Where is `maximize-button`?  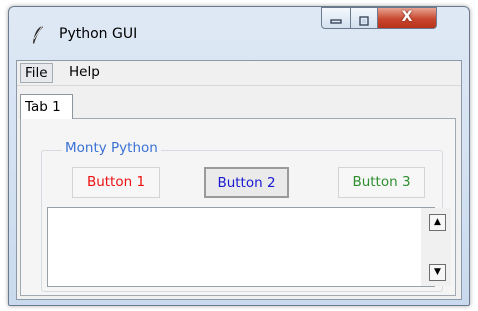 maximize-button is located at coordinates (364, 18).